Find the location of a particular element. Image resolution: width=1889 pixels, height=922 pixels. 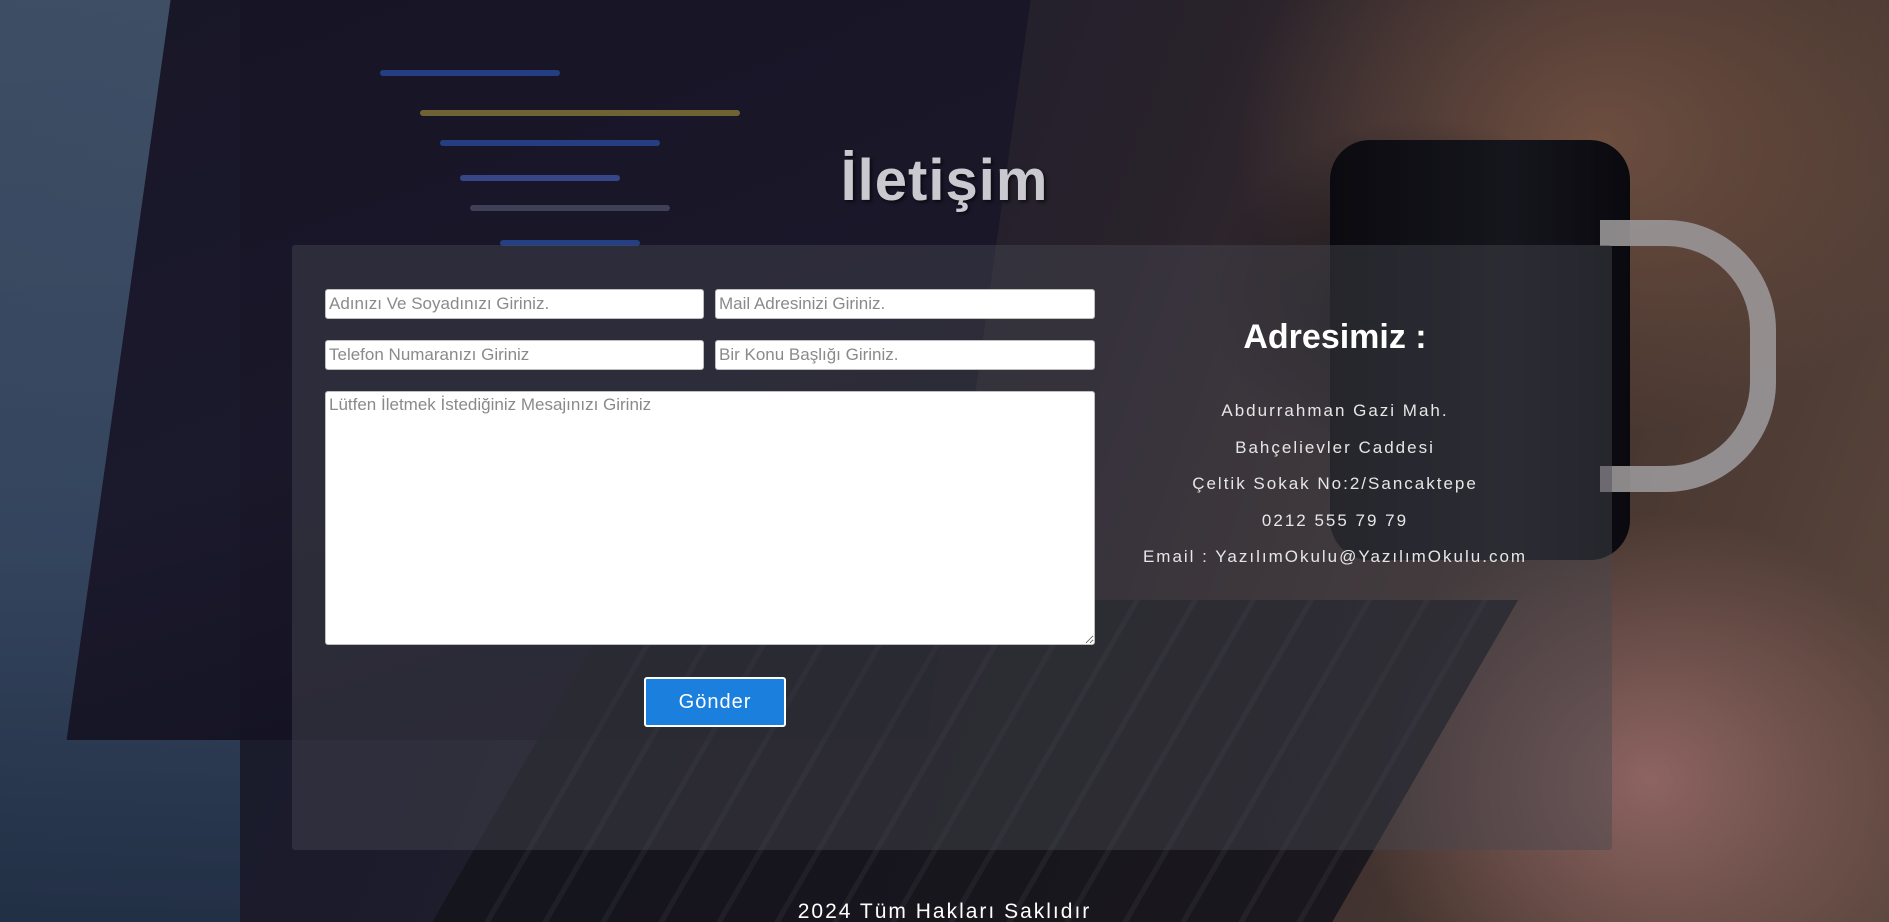

subject-input is located at coordinates (905, 355).